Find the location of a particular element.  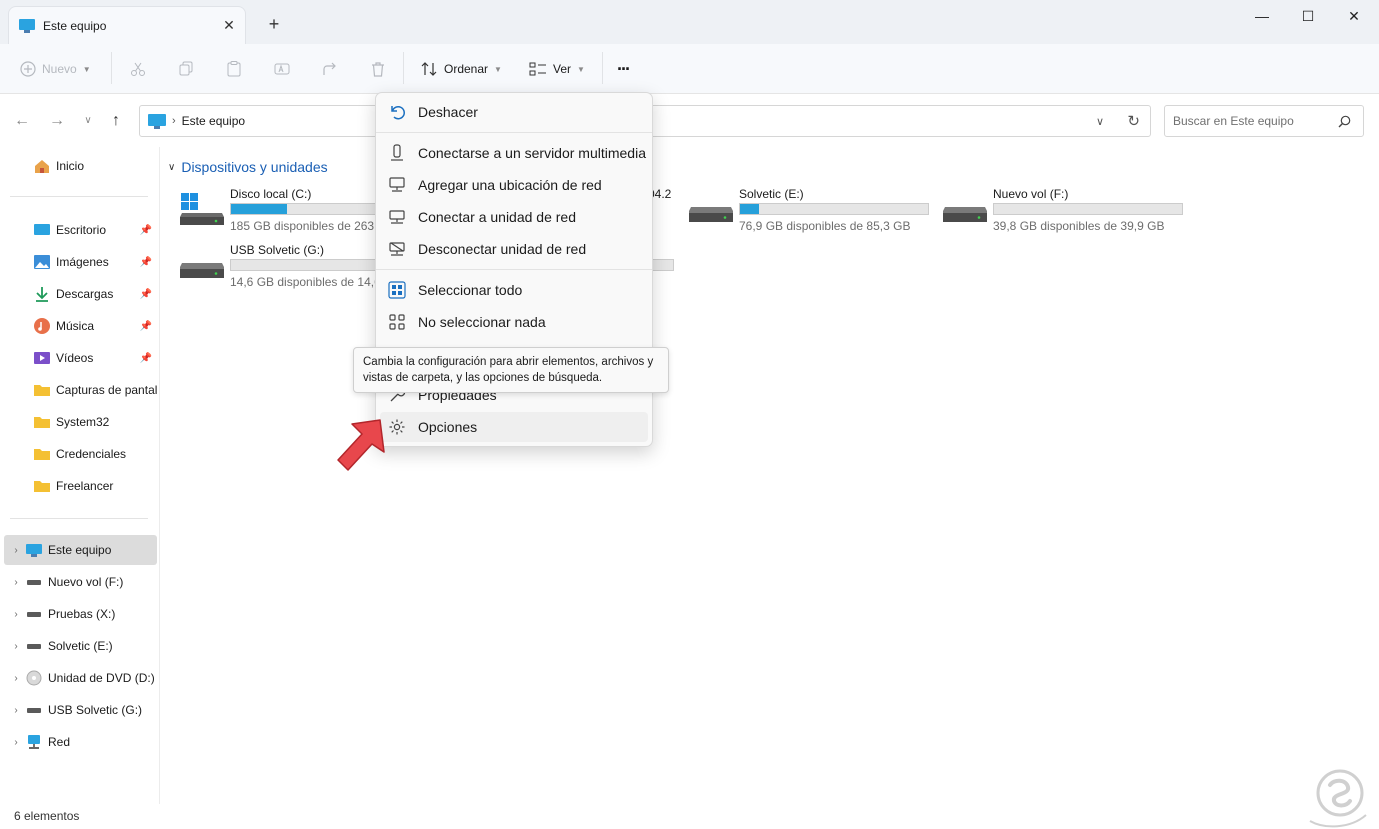

breadcrumb-este-equipo: Este equipo is located at coordinates (213, 121).